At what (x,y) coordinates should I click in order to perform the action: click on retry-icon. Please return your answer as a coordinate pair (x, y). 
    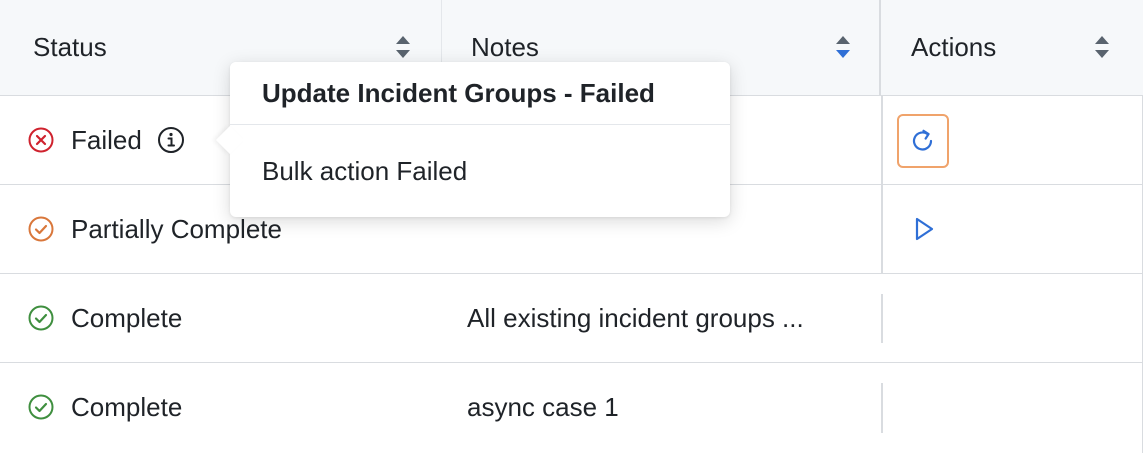
    Looking at the image, I should click on (922, 140).